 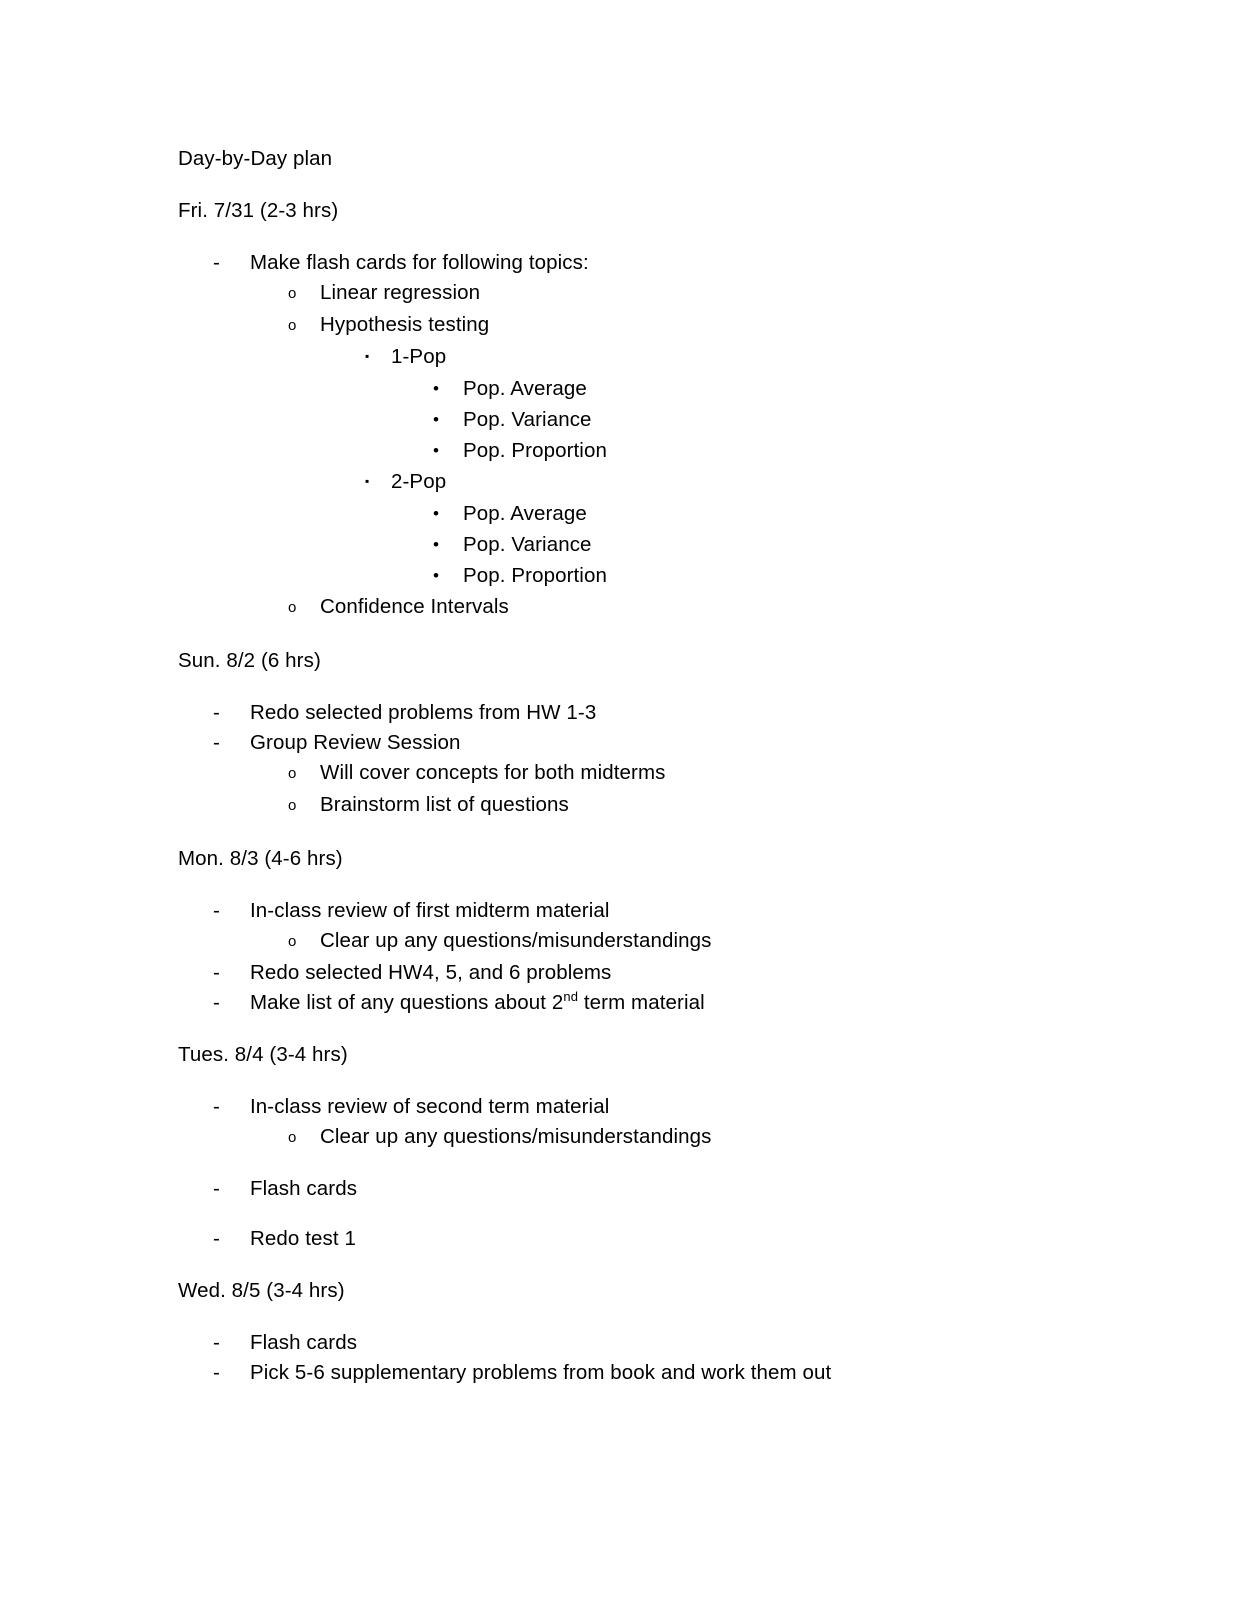 I want to click on list-item-label: Will cover concepts for both midterms, so click(x=493, y=772).